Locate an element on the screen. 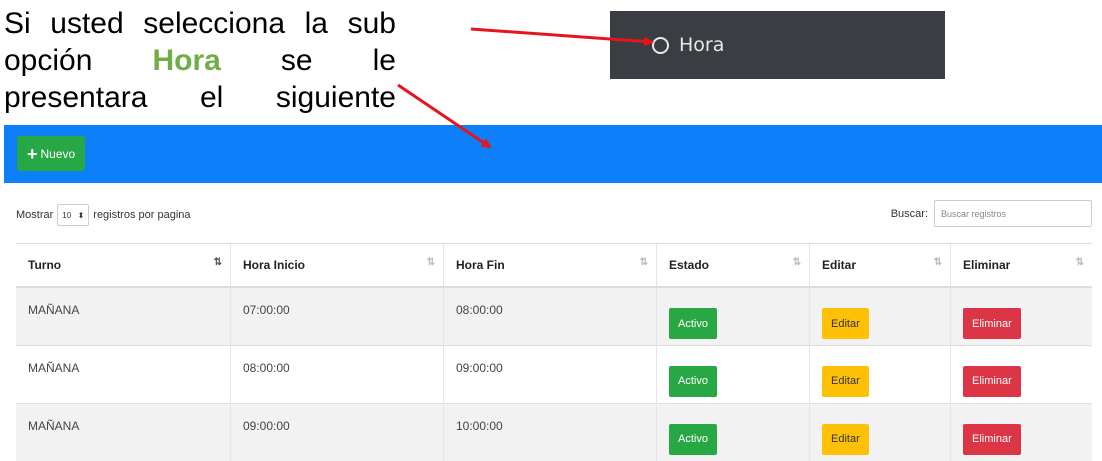 The image size is (1102, 461). header-bar: + Nuevo is located at coordinates (553, 154).